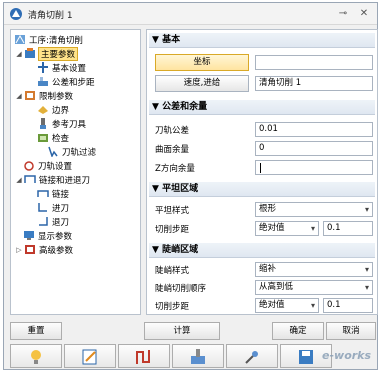 This screenshot has width=383, height=376. Describe the element at coordinates (314, 129) in the screenshot. I see `toolpath-tolerance-field: 0.01` at that location.